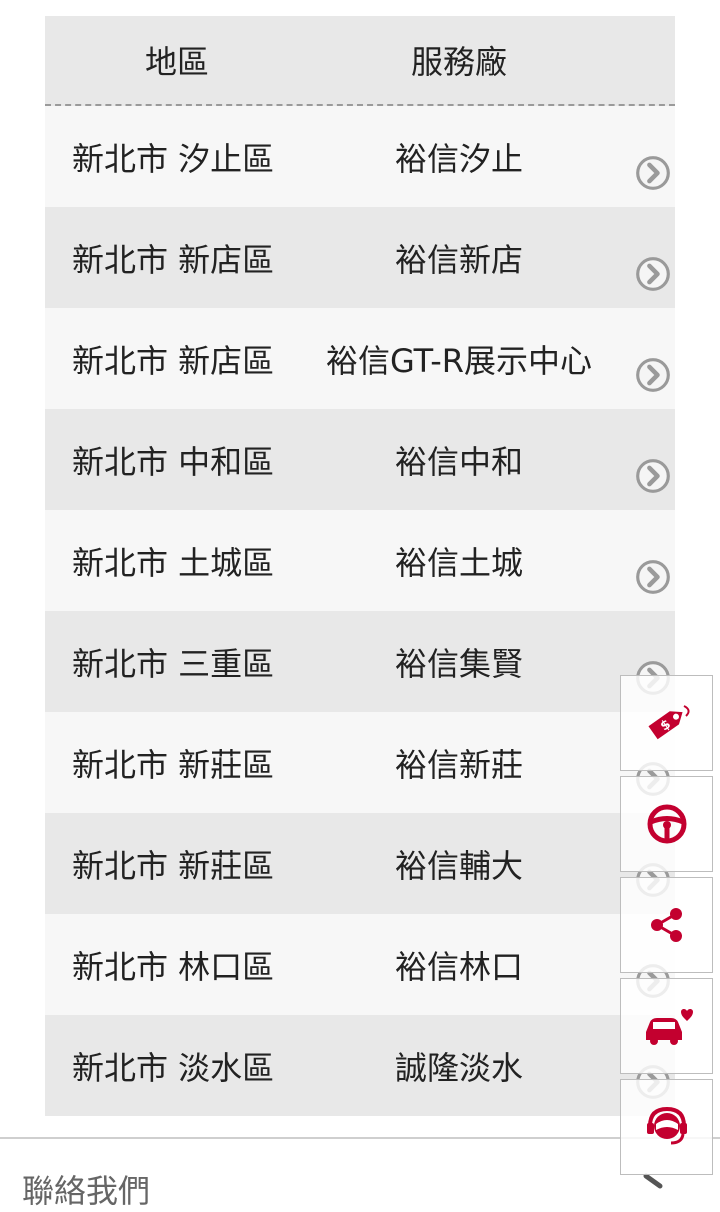 The image size is (720, 1212). Describe the element at coordinates (459, 258) in the screenshot. I see `service-center-cell: 裕信新店` at that location.